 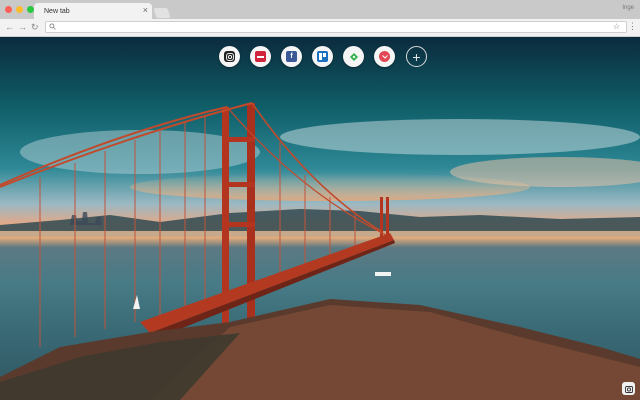 I want to click on new-tab-button, so click(x=162, y=13).